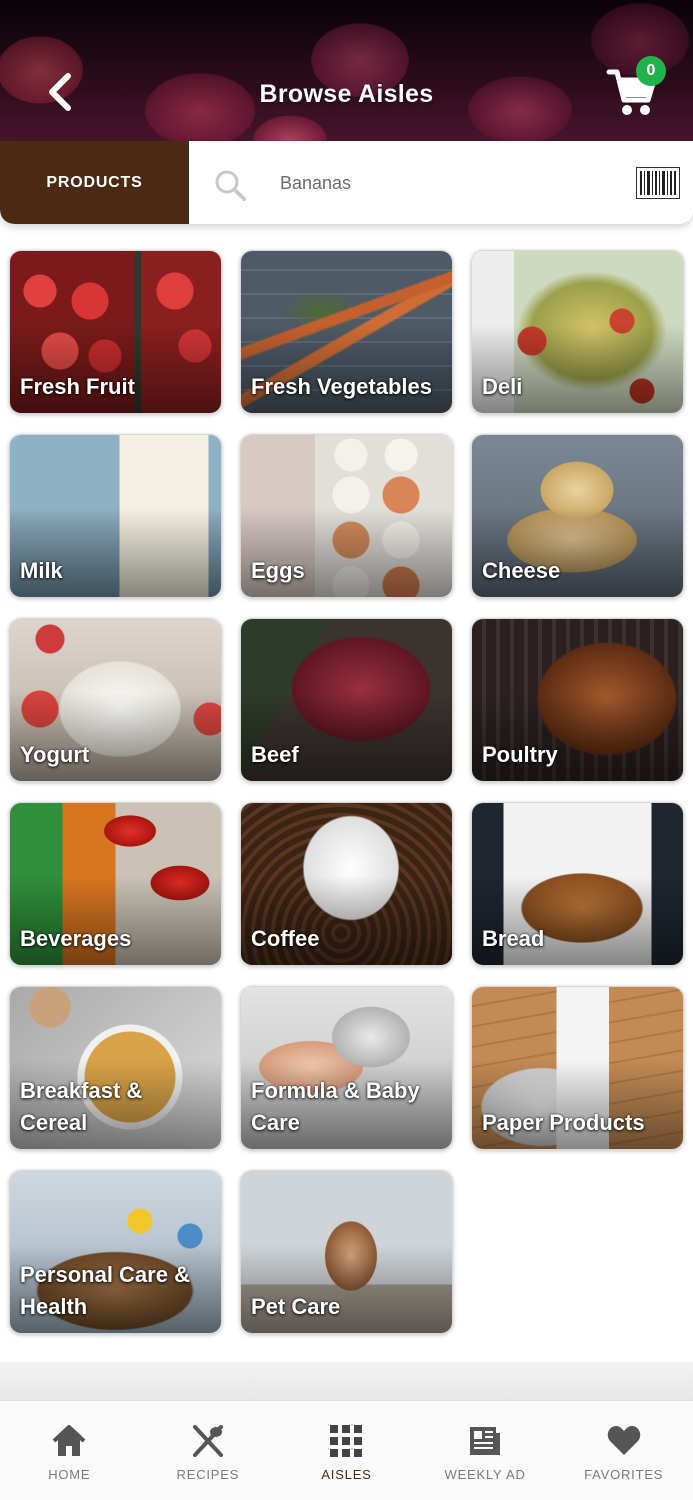 This screenshot has width=693, height=1500. I want to click on aisle-label: Deli, so click(502, 386).